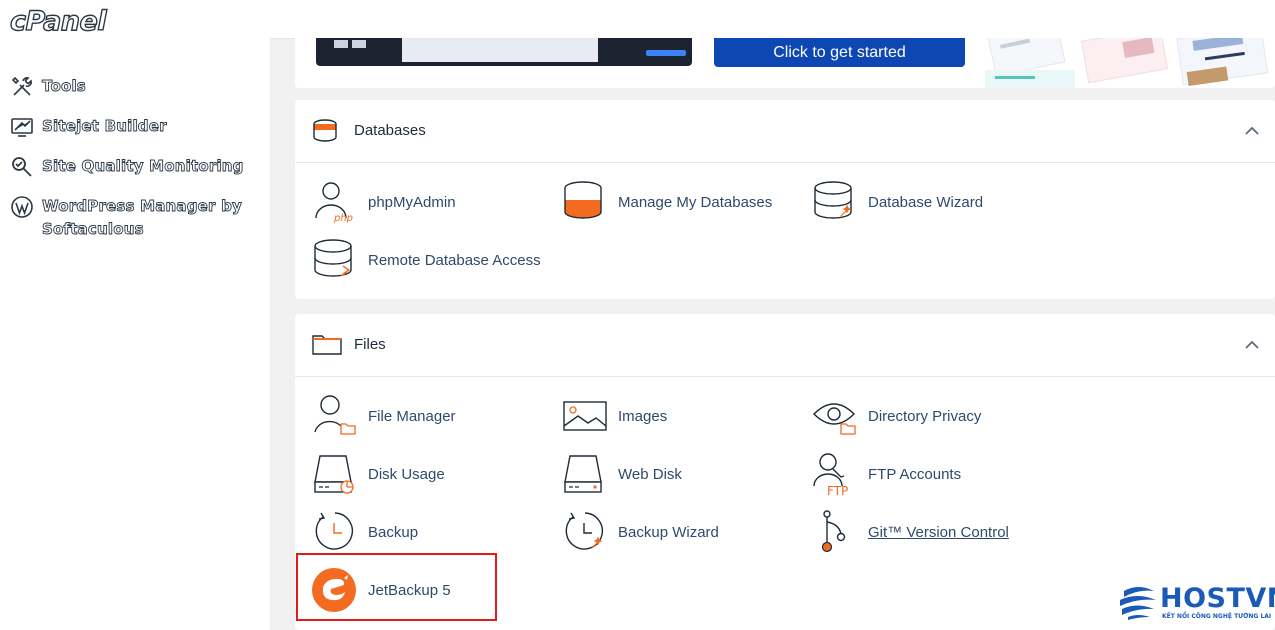  I want to click on tool-label: Git™ Version Control, so click(938, 532).